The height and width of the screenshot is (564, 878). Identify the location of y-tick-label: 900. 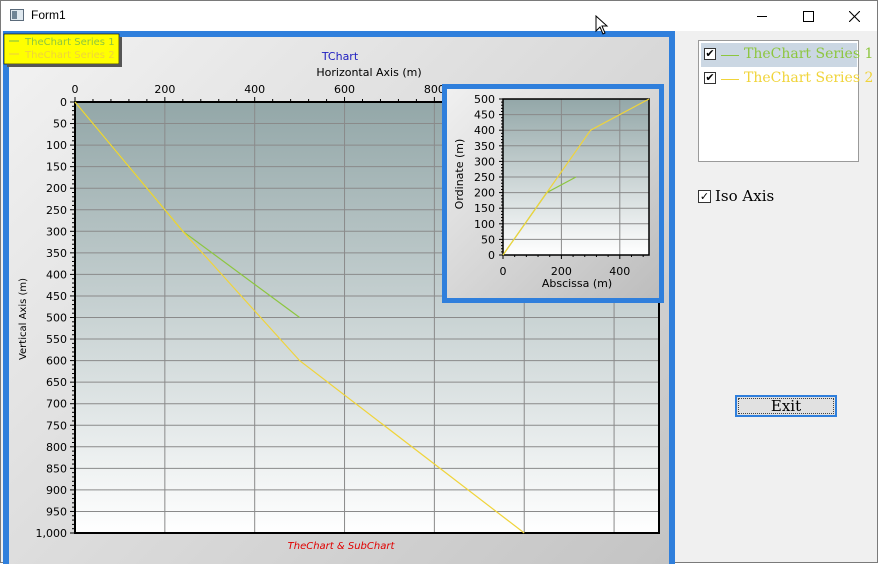
(56, 490).